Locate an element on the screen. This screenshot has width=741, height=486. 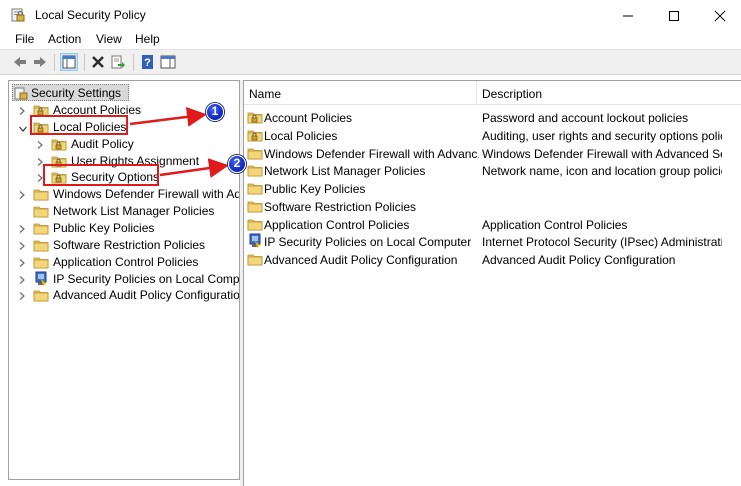
tree-item-audit-policy: Audit Policy is located at coordinates (124, 144).